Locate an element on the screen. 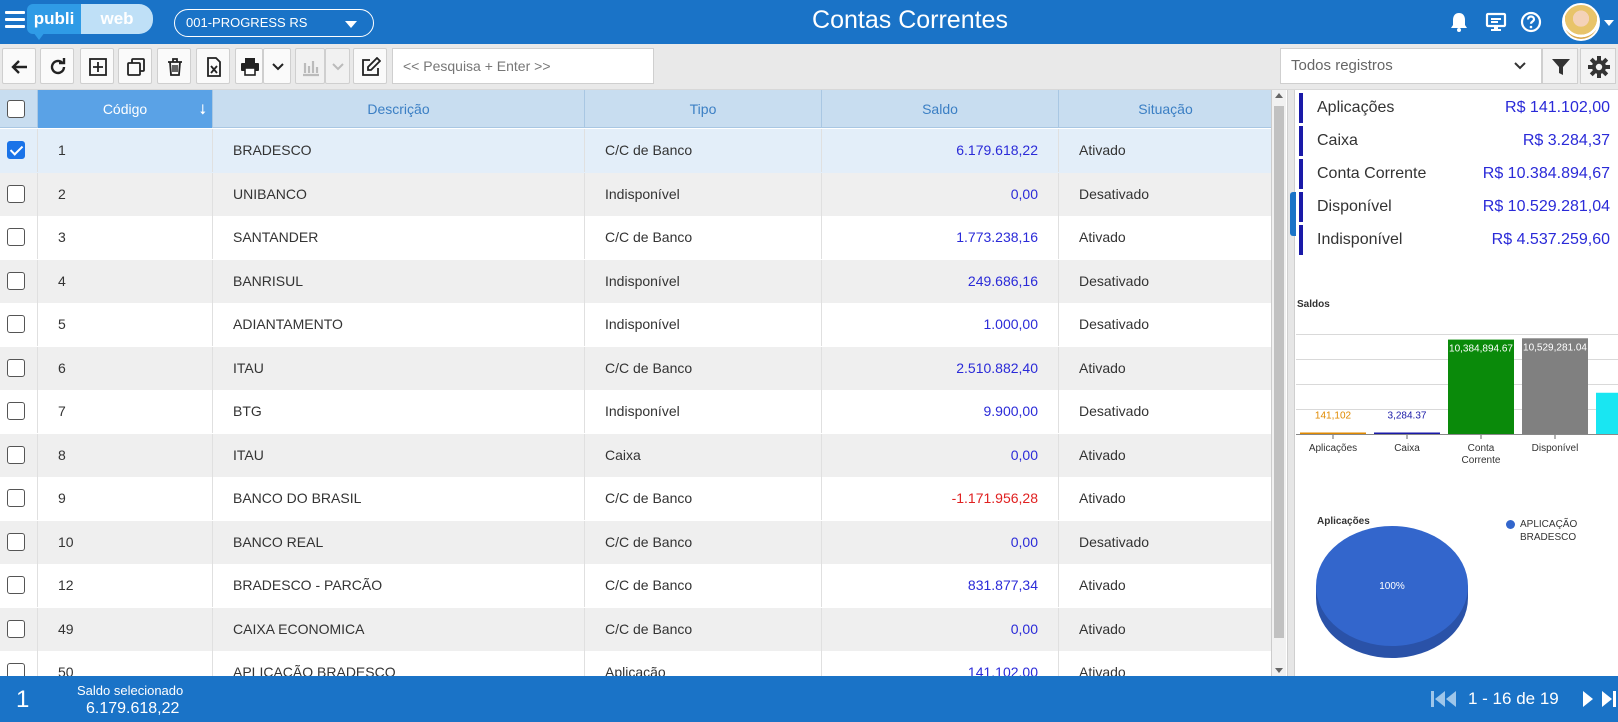 The width and height of the screenshot is (1618, 722). edit-button is located at coordinates (370, 66).